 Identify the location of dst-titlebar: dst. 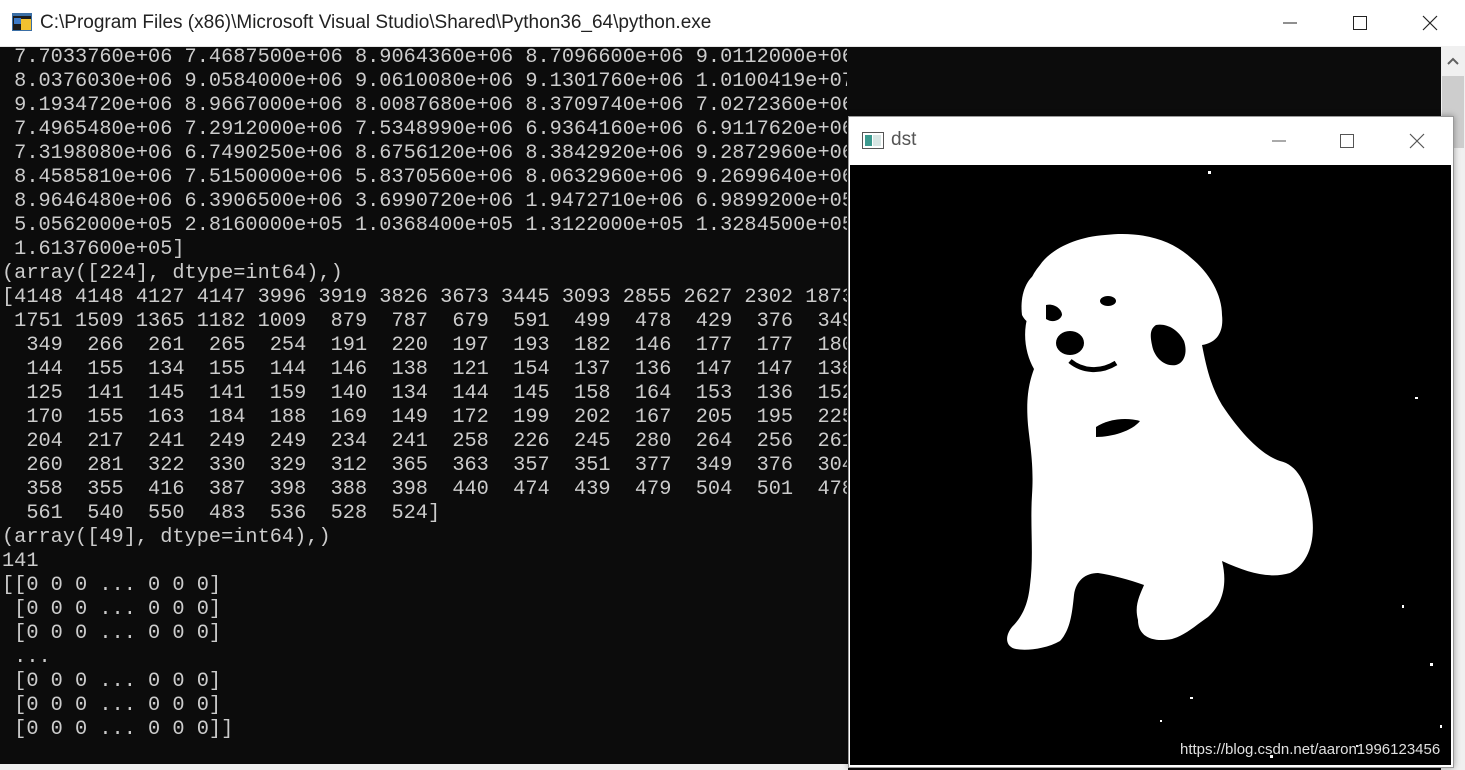
(1151, 140).